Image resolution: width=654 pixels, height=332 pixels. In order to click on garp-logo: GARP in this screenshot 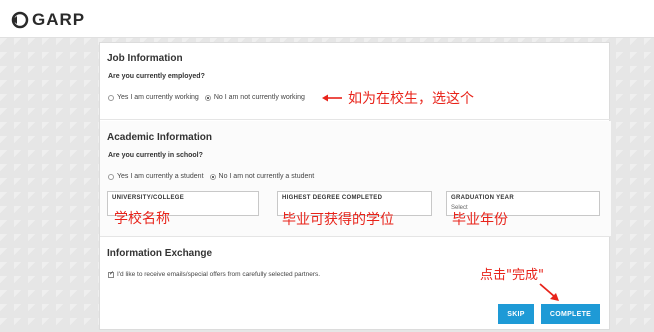, I will do `click(48, 20)`.